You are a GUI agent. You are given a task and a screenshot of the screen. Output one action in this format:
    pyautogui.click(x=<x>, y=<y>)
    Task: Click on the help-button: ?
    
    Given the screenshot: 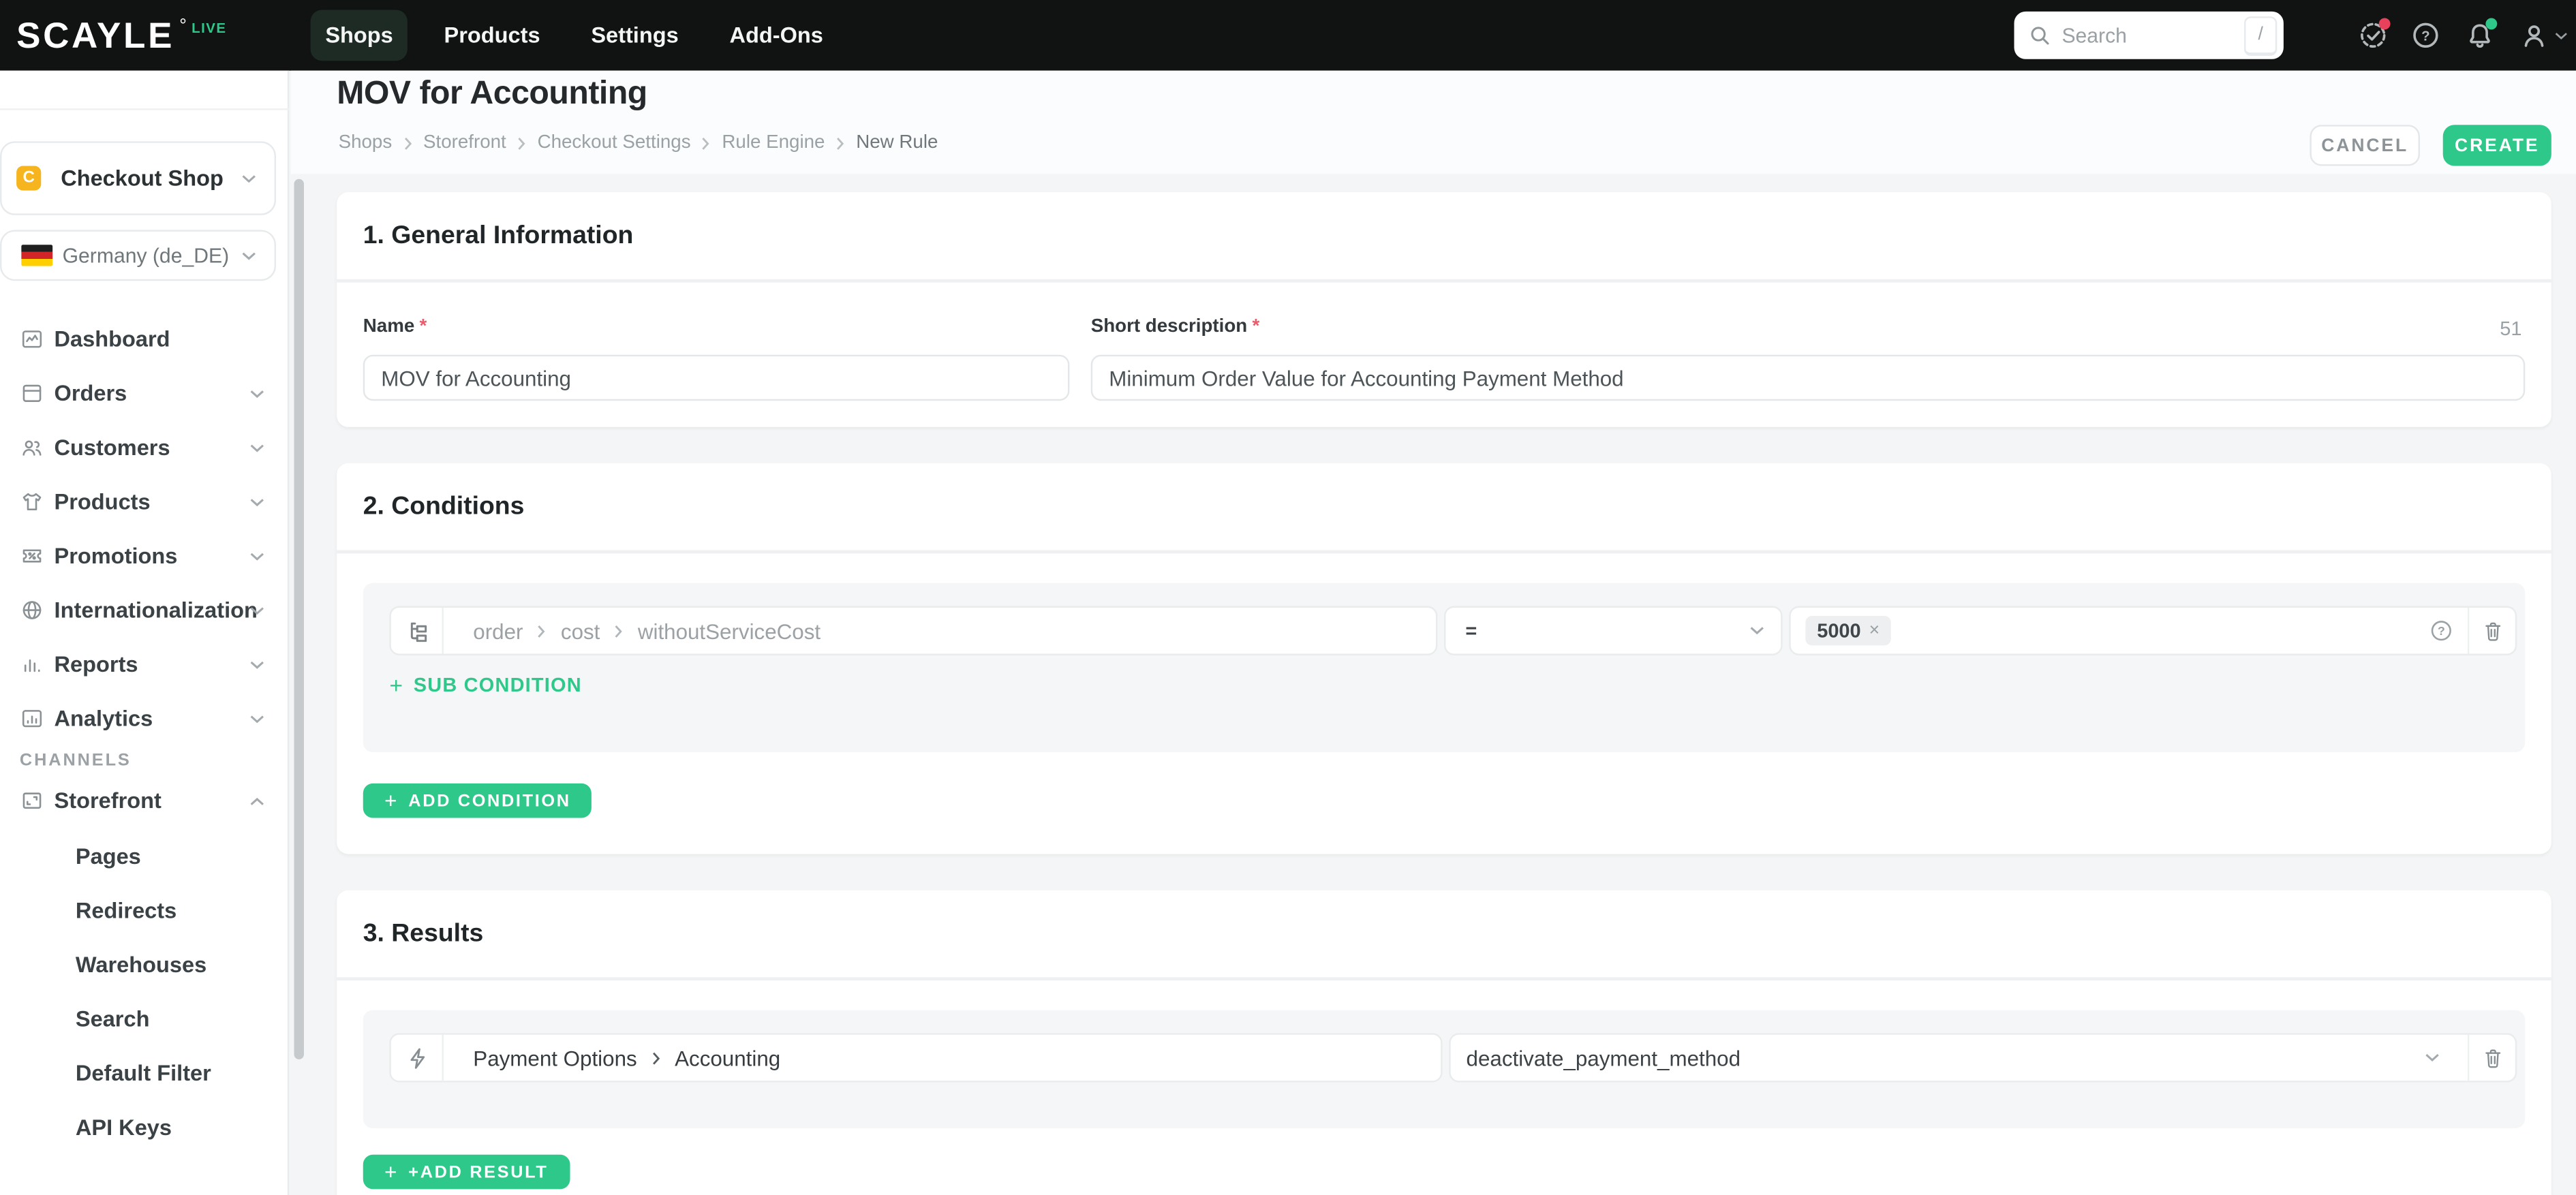 What is the action you would take?
    pyautogui.click(x=2426, y=35)
    